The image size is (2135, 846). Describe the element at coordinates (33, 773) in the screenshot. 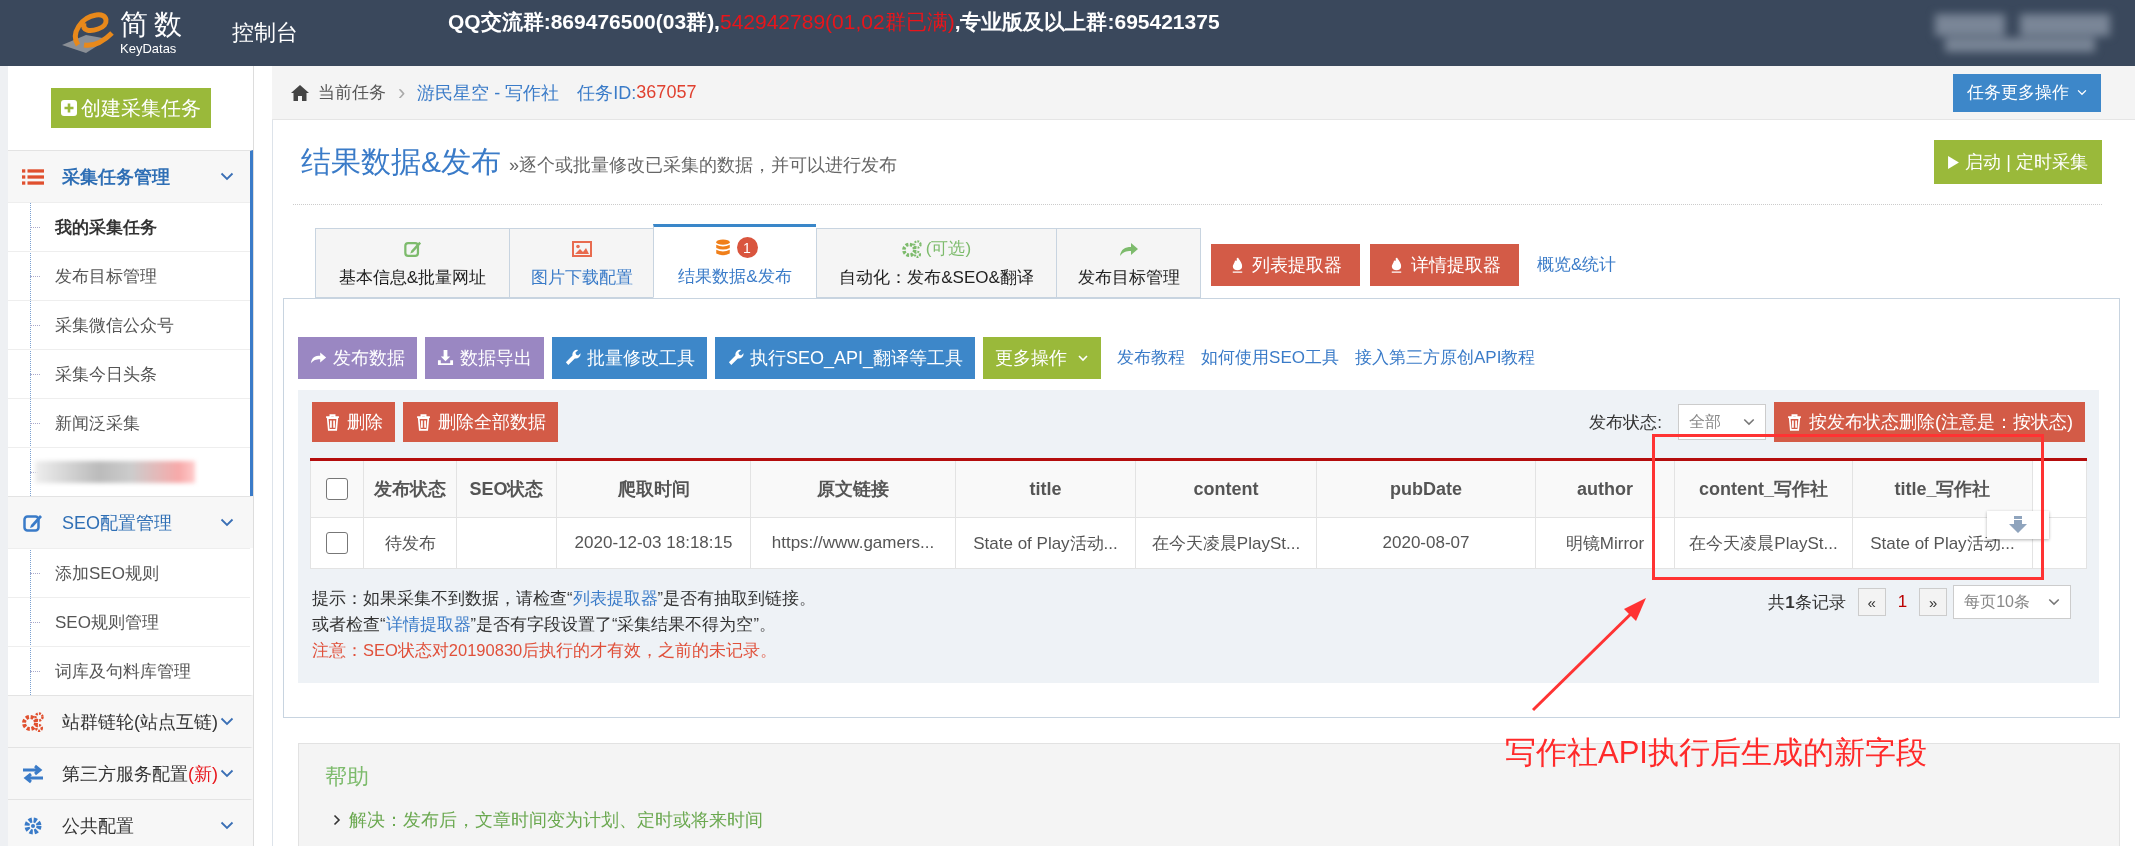

I see `exchange-icon` at that location.